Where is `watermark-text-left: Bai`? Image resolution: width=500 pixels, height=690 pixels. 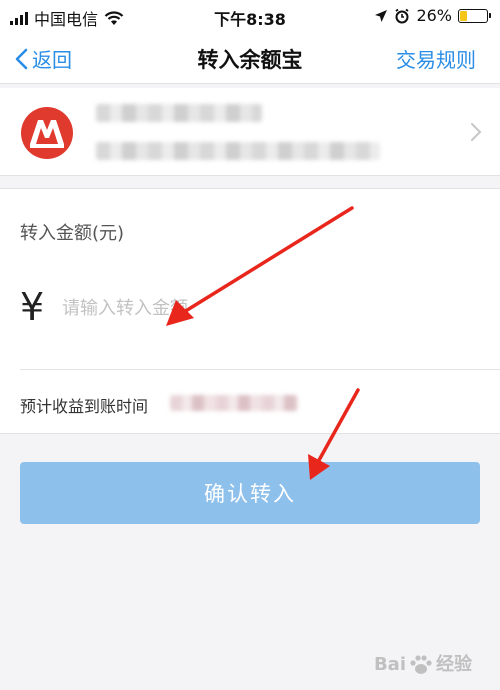 watermark-text-left: Bai is located at coordinates (389, 664).